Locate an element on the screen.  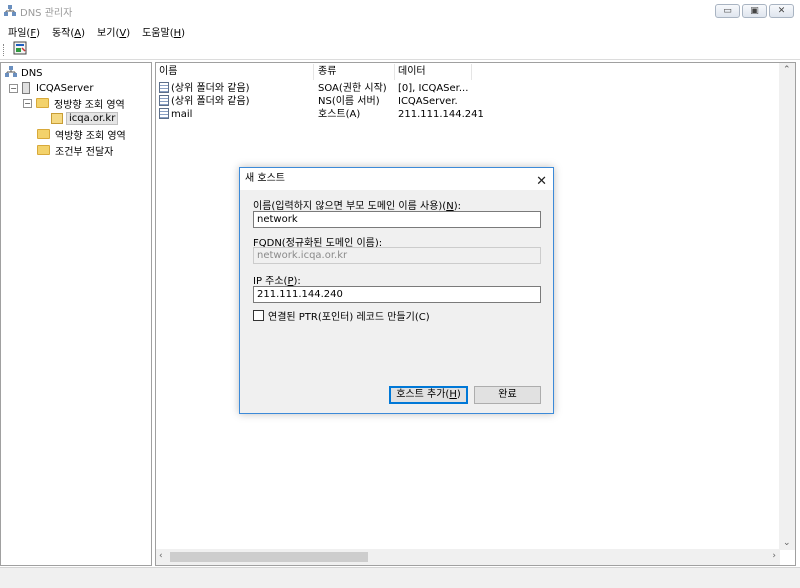
dns-app-icon is located at coordinates (10, 11).